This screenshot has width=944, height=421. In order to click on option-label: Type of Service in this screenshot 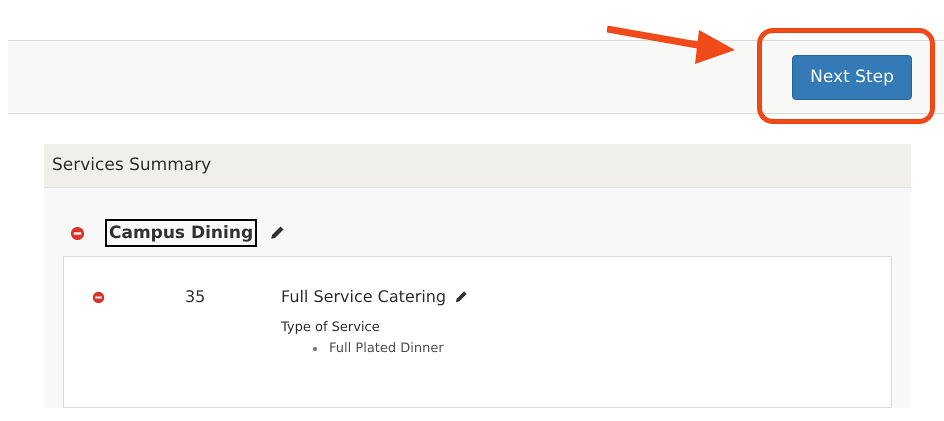, I will do `click(331, 327)`.